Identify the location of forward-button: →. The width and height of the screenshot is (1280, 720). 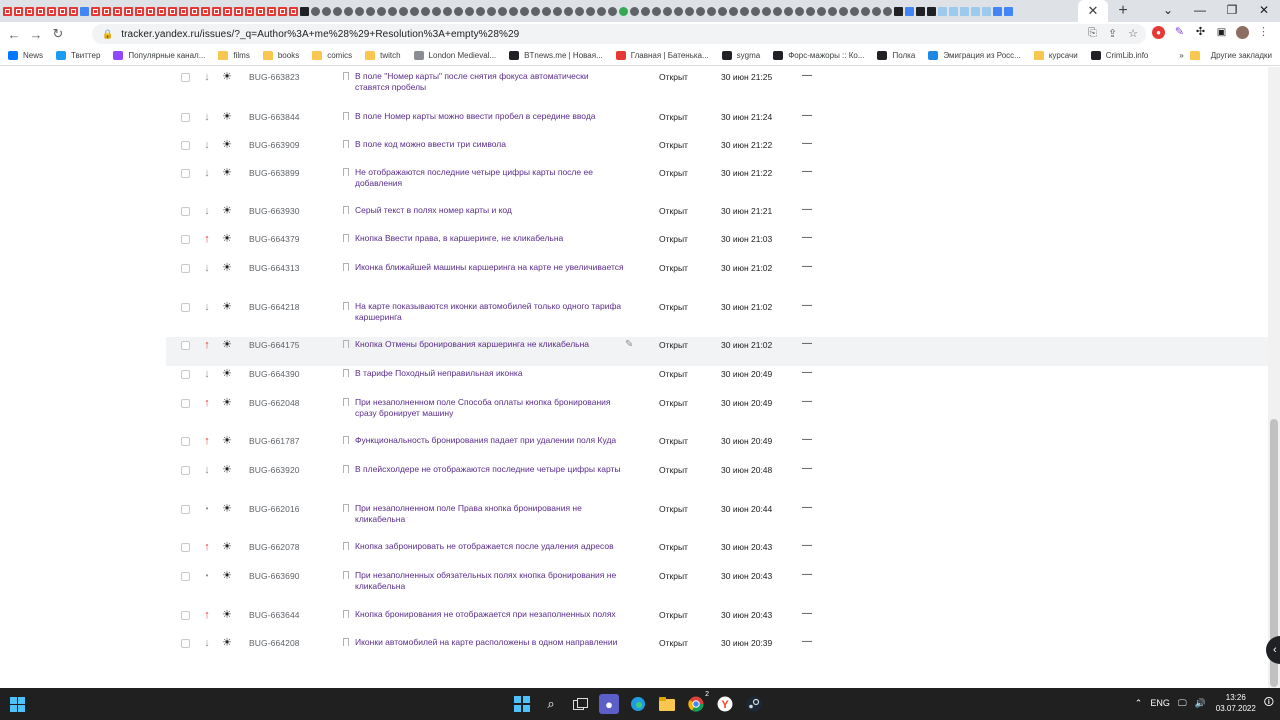
(36, 34).